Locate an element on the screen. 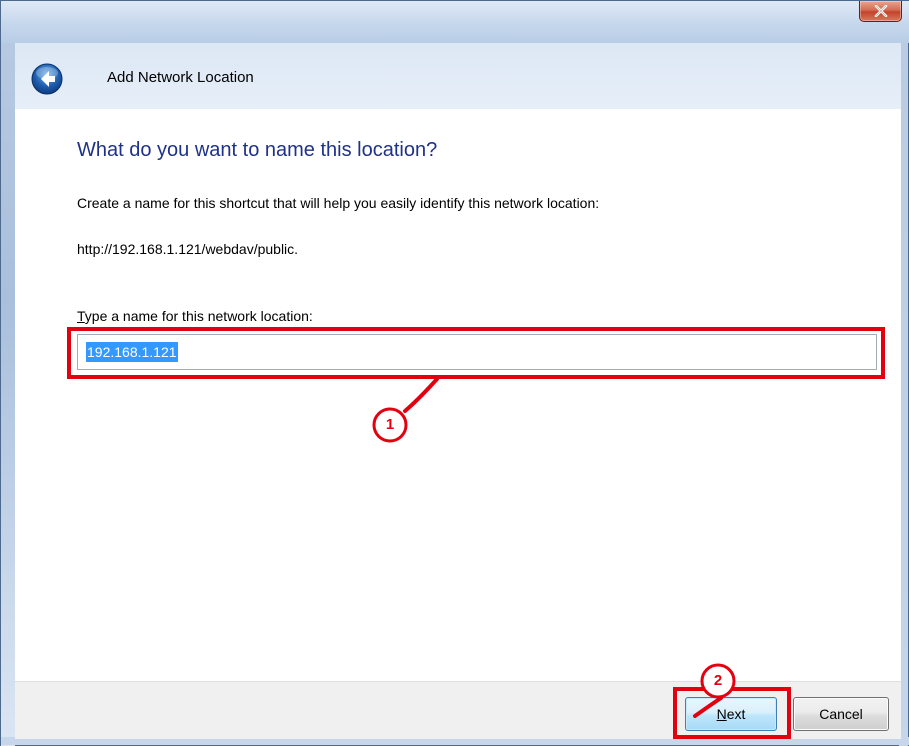 The height and width of the screenshot is (746, 909). dialog-title: Add Network Location is located at coordinates (180, 77).